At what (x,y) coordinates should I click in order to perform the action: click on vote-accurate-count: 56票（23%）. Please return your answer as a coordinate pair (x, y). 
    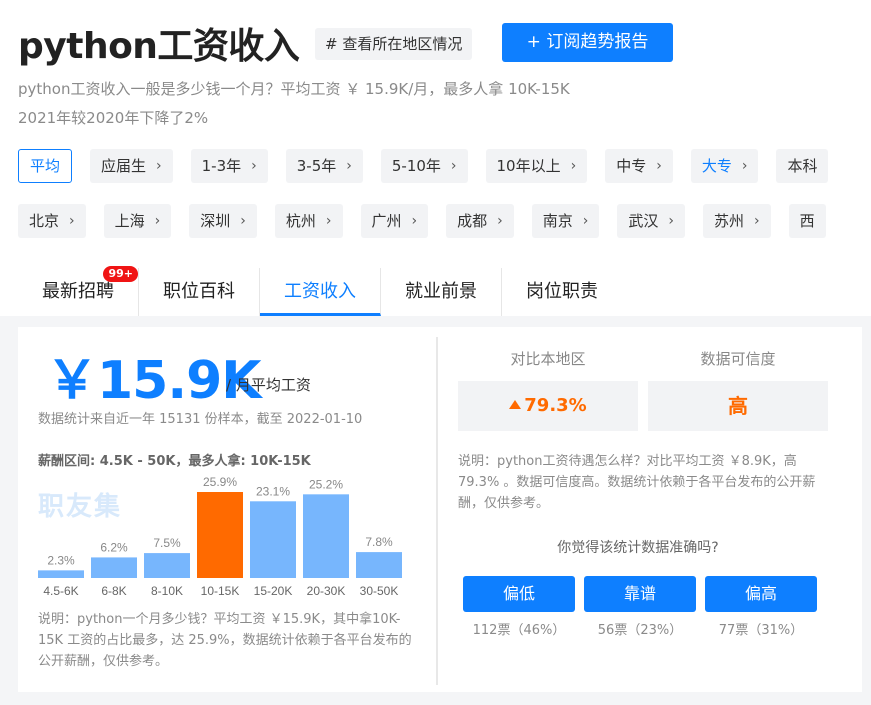
    Looking at the image, I should click on (640, 630).